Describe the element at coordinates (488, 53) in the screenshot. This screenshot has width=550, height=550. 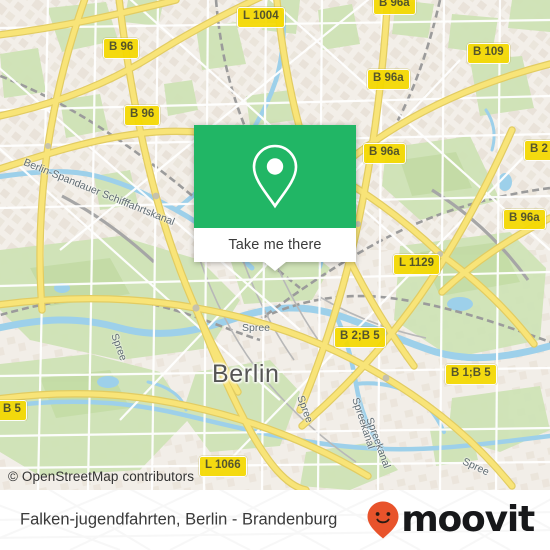
I see `road-shield: B 109` at that location.